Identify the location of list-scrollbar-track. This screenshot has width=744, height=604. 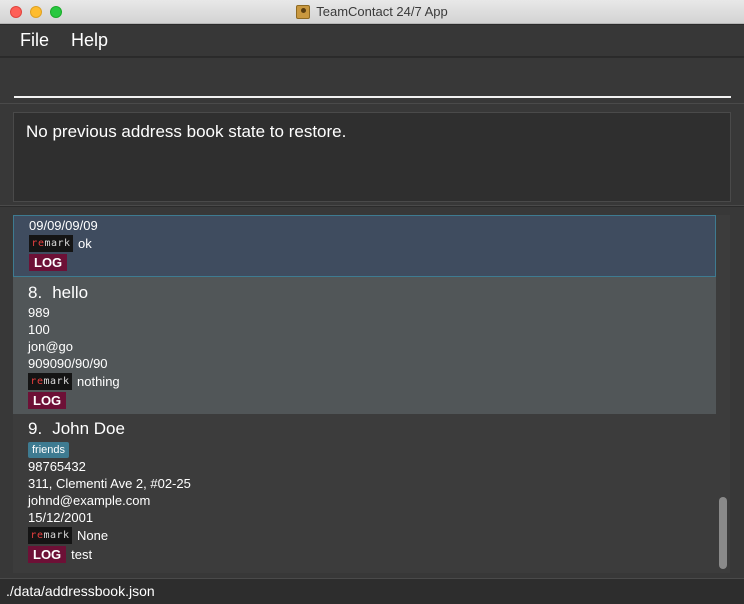
(723, 394).